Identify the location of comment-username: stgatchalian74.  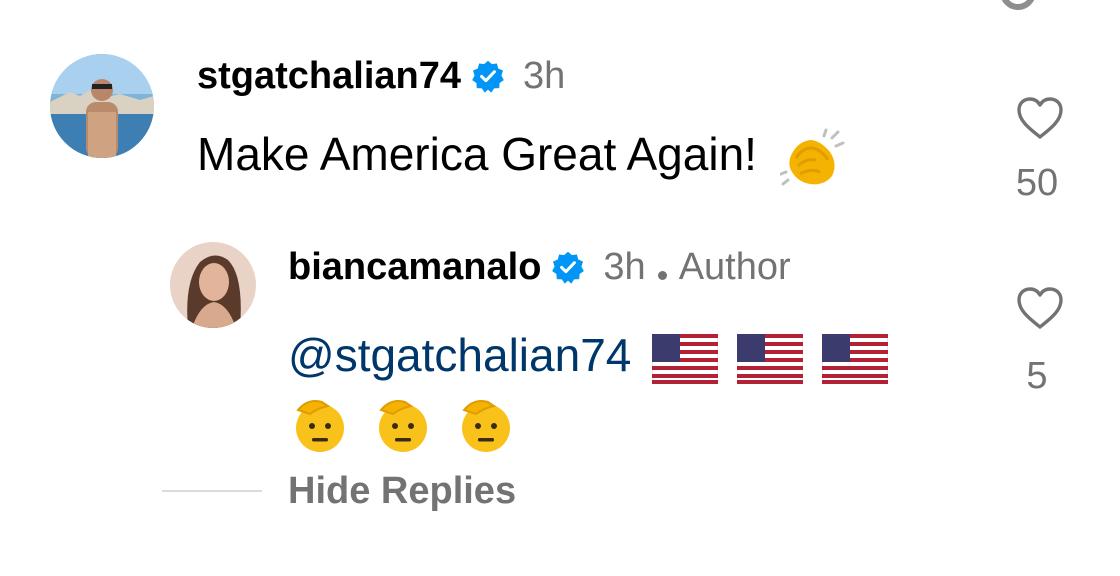
(329, 76).